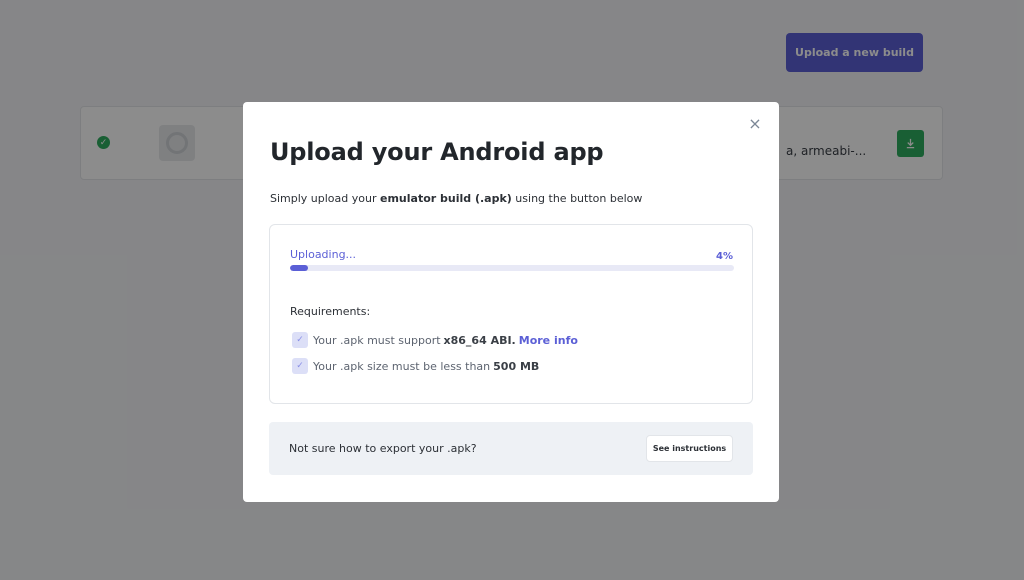  I want to click on upload-percent: 4%, so click(724, 256).